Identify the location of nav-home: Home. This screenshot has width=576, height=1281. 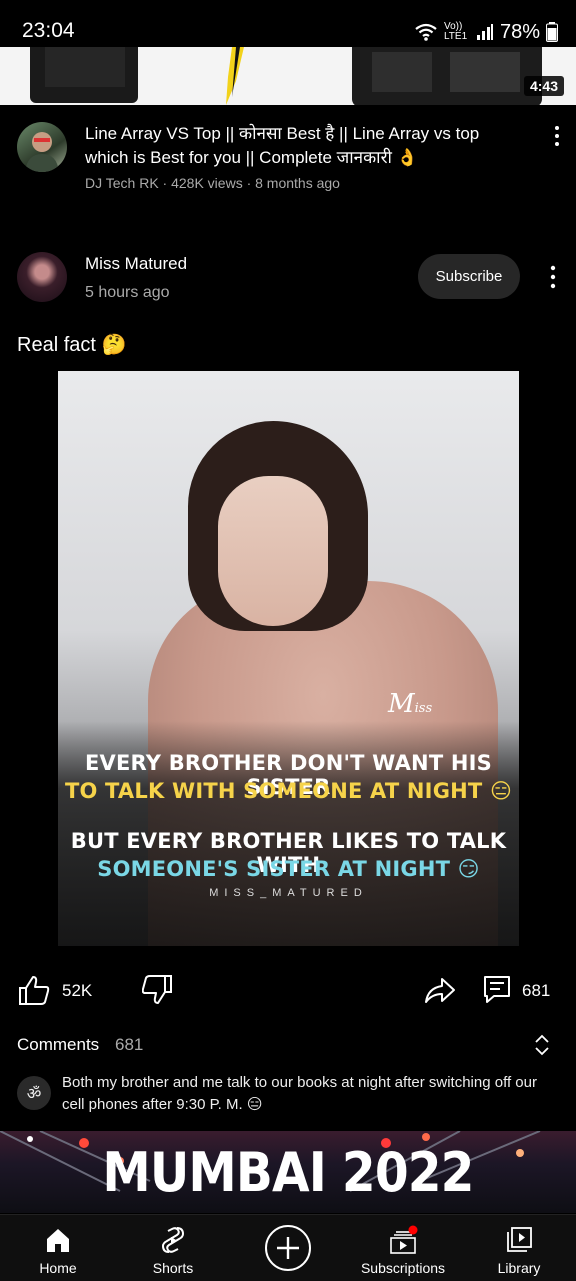
(58, 1248).